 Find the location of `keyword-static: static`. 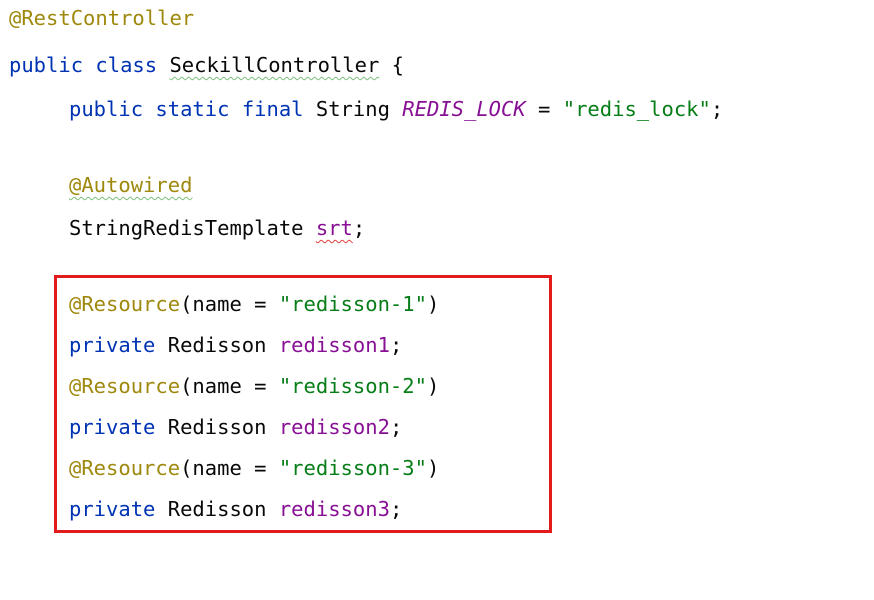

keyword-static: static is located at coordinates (192, 109).